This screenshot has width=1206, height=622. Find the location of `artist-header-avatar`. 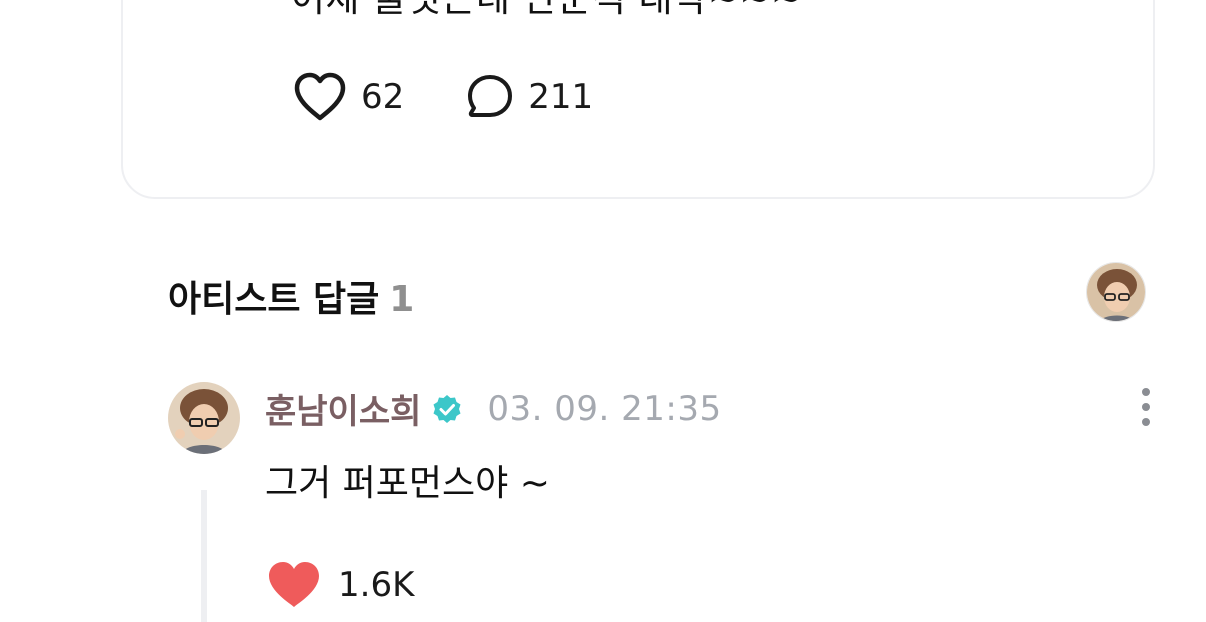

artist-header-avatar is located at coordinates (1116, 292).